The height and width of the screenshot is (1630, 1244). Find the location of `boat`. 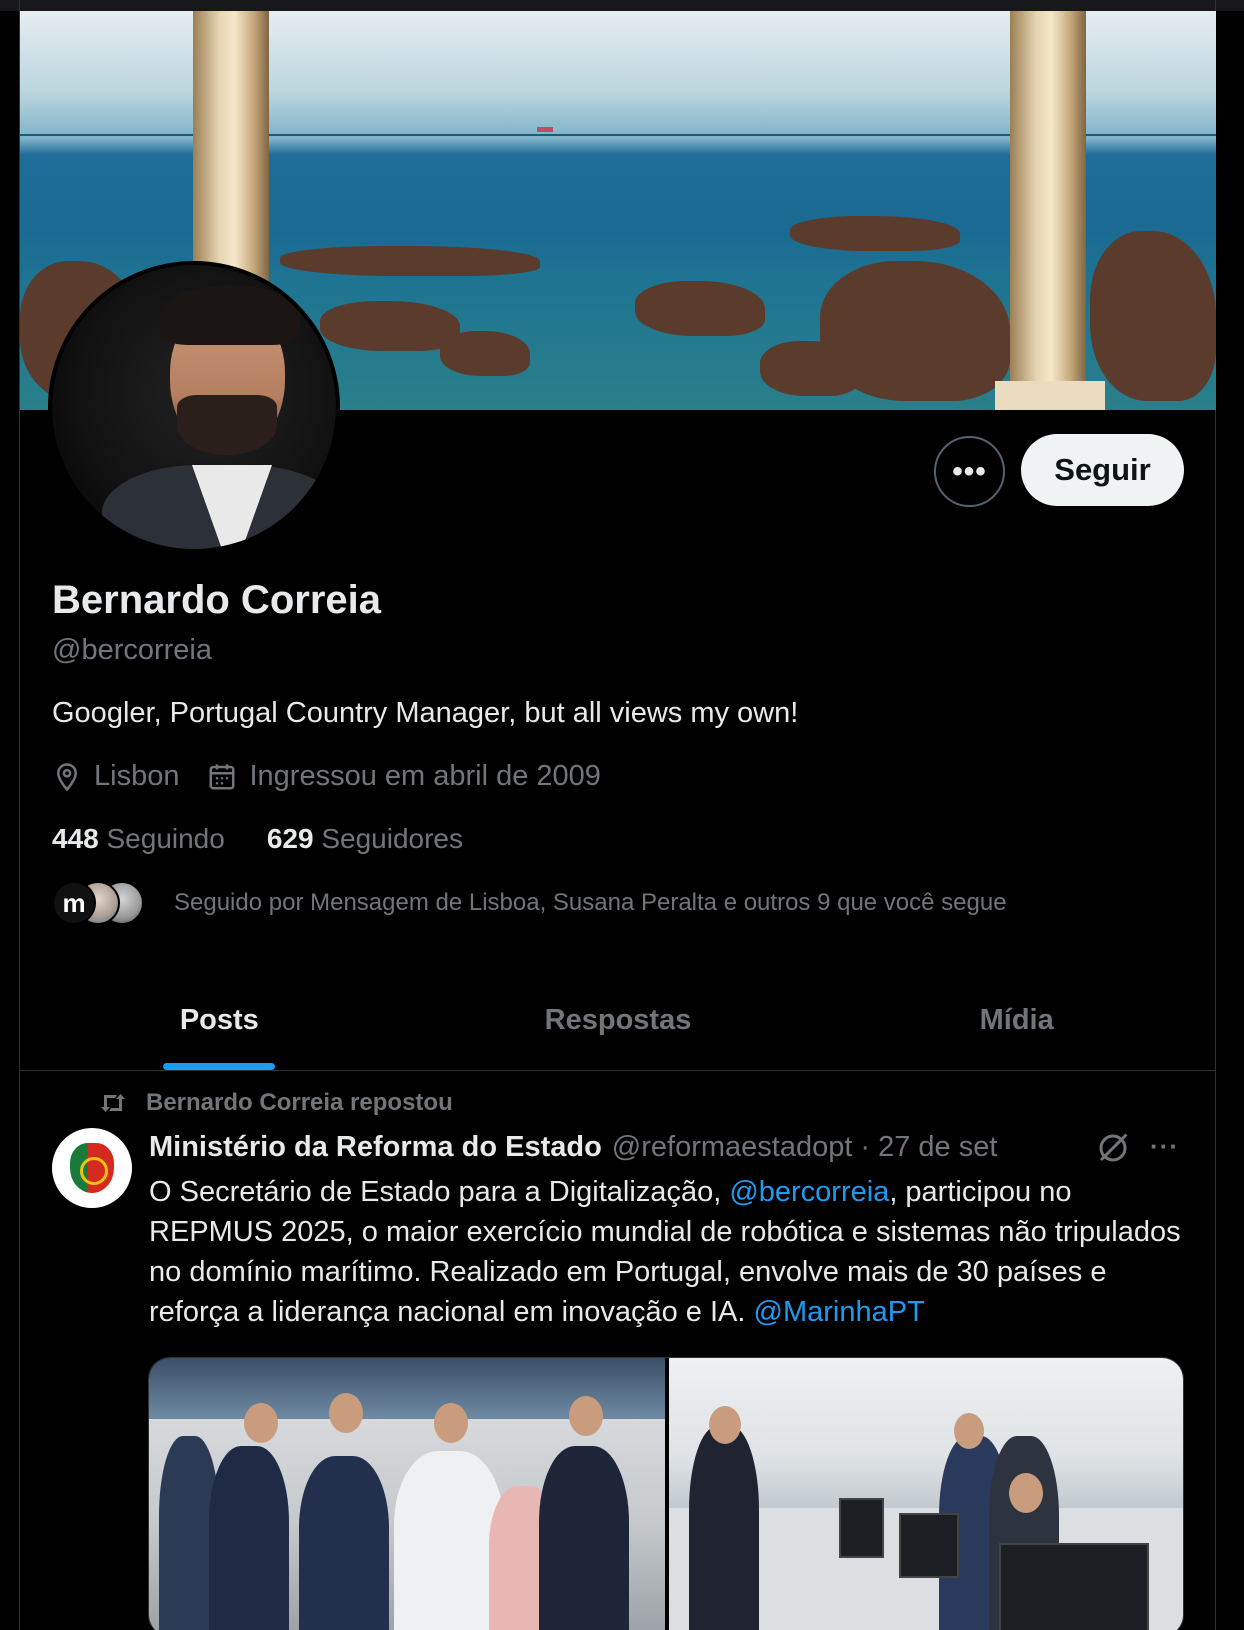

boat is located at coordinates (545, 129).